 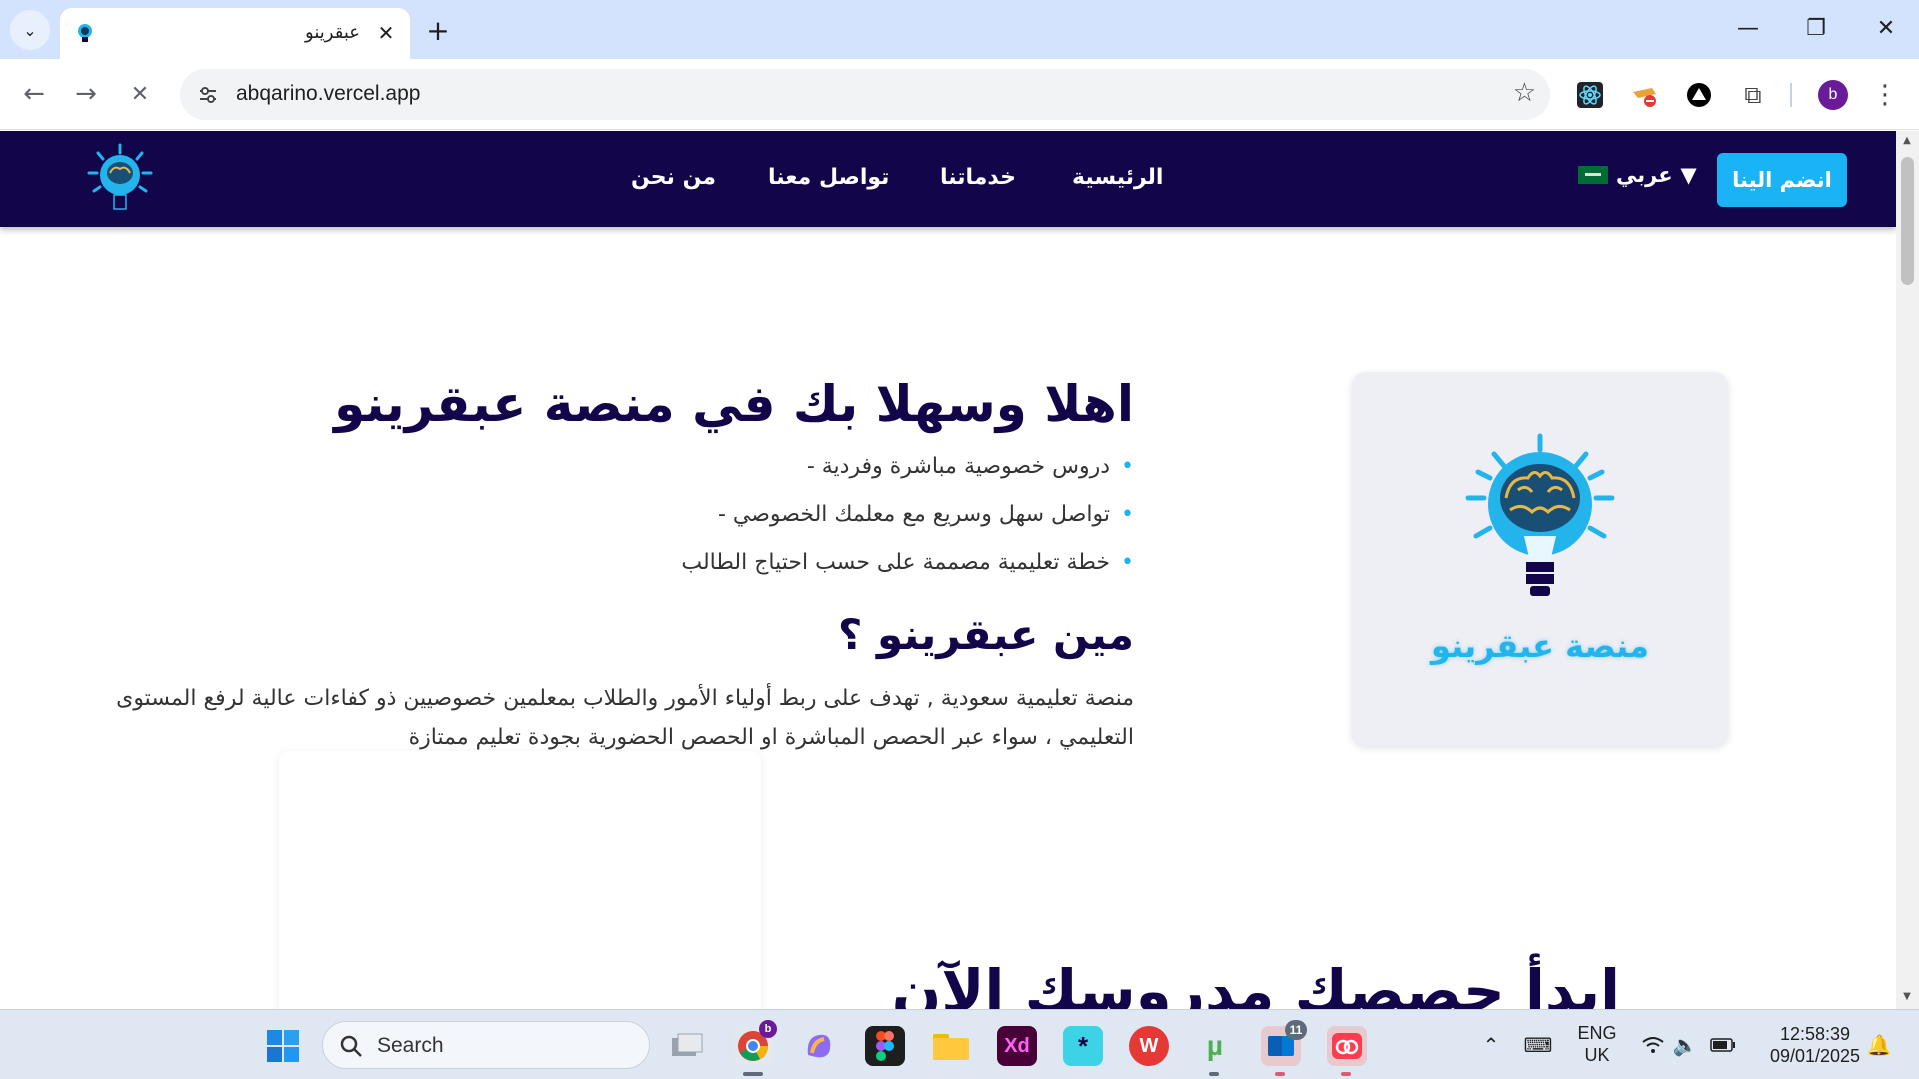 I want to click on creative-cloud-running-indicator, so click(x=1346, y=1074).